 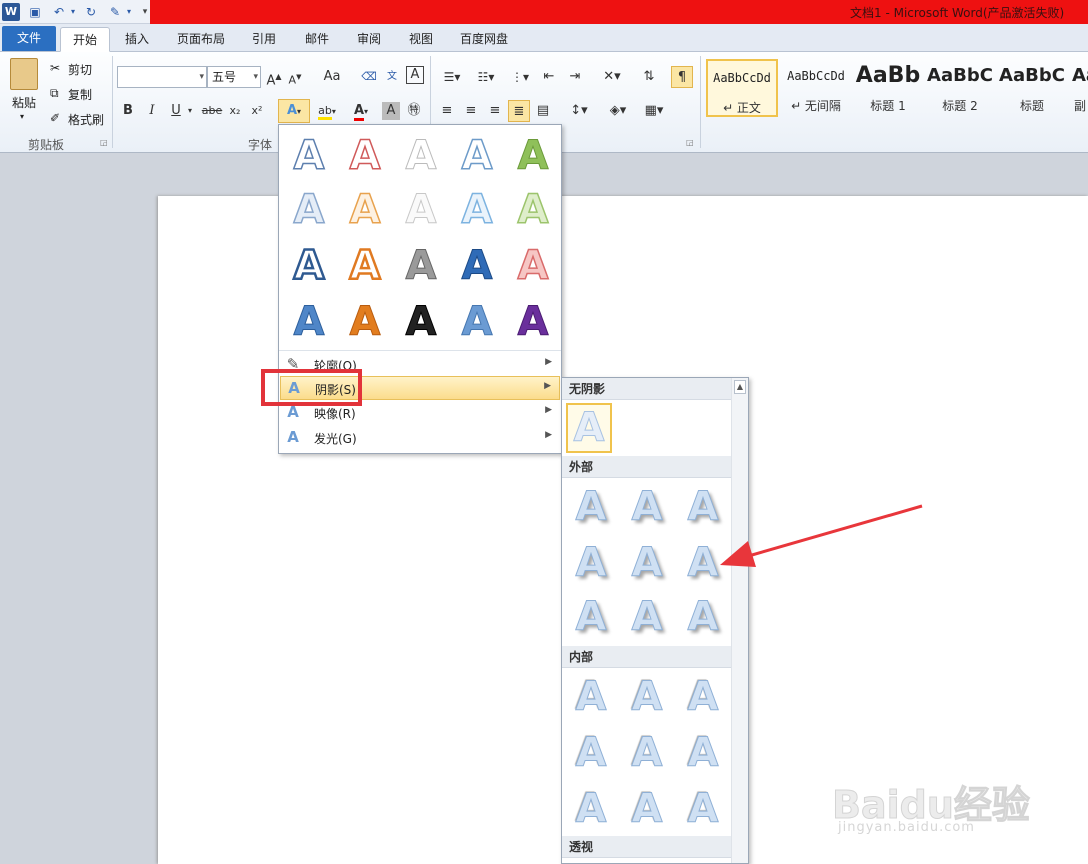 I want to click on tab-insert: 插入, so click(x=137, y=39).